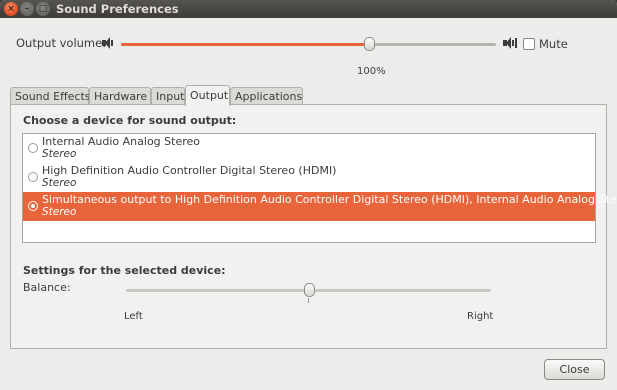 Image resolution: width=617 pixels, height=390 pixels. What do you see at coordinates (130, 120) in the screenshot?
I see `choose-device-heading: Choose a device for sound output:` at bounding box center [130, 120].